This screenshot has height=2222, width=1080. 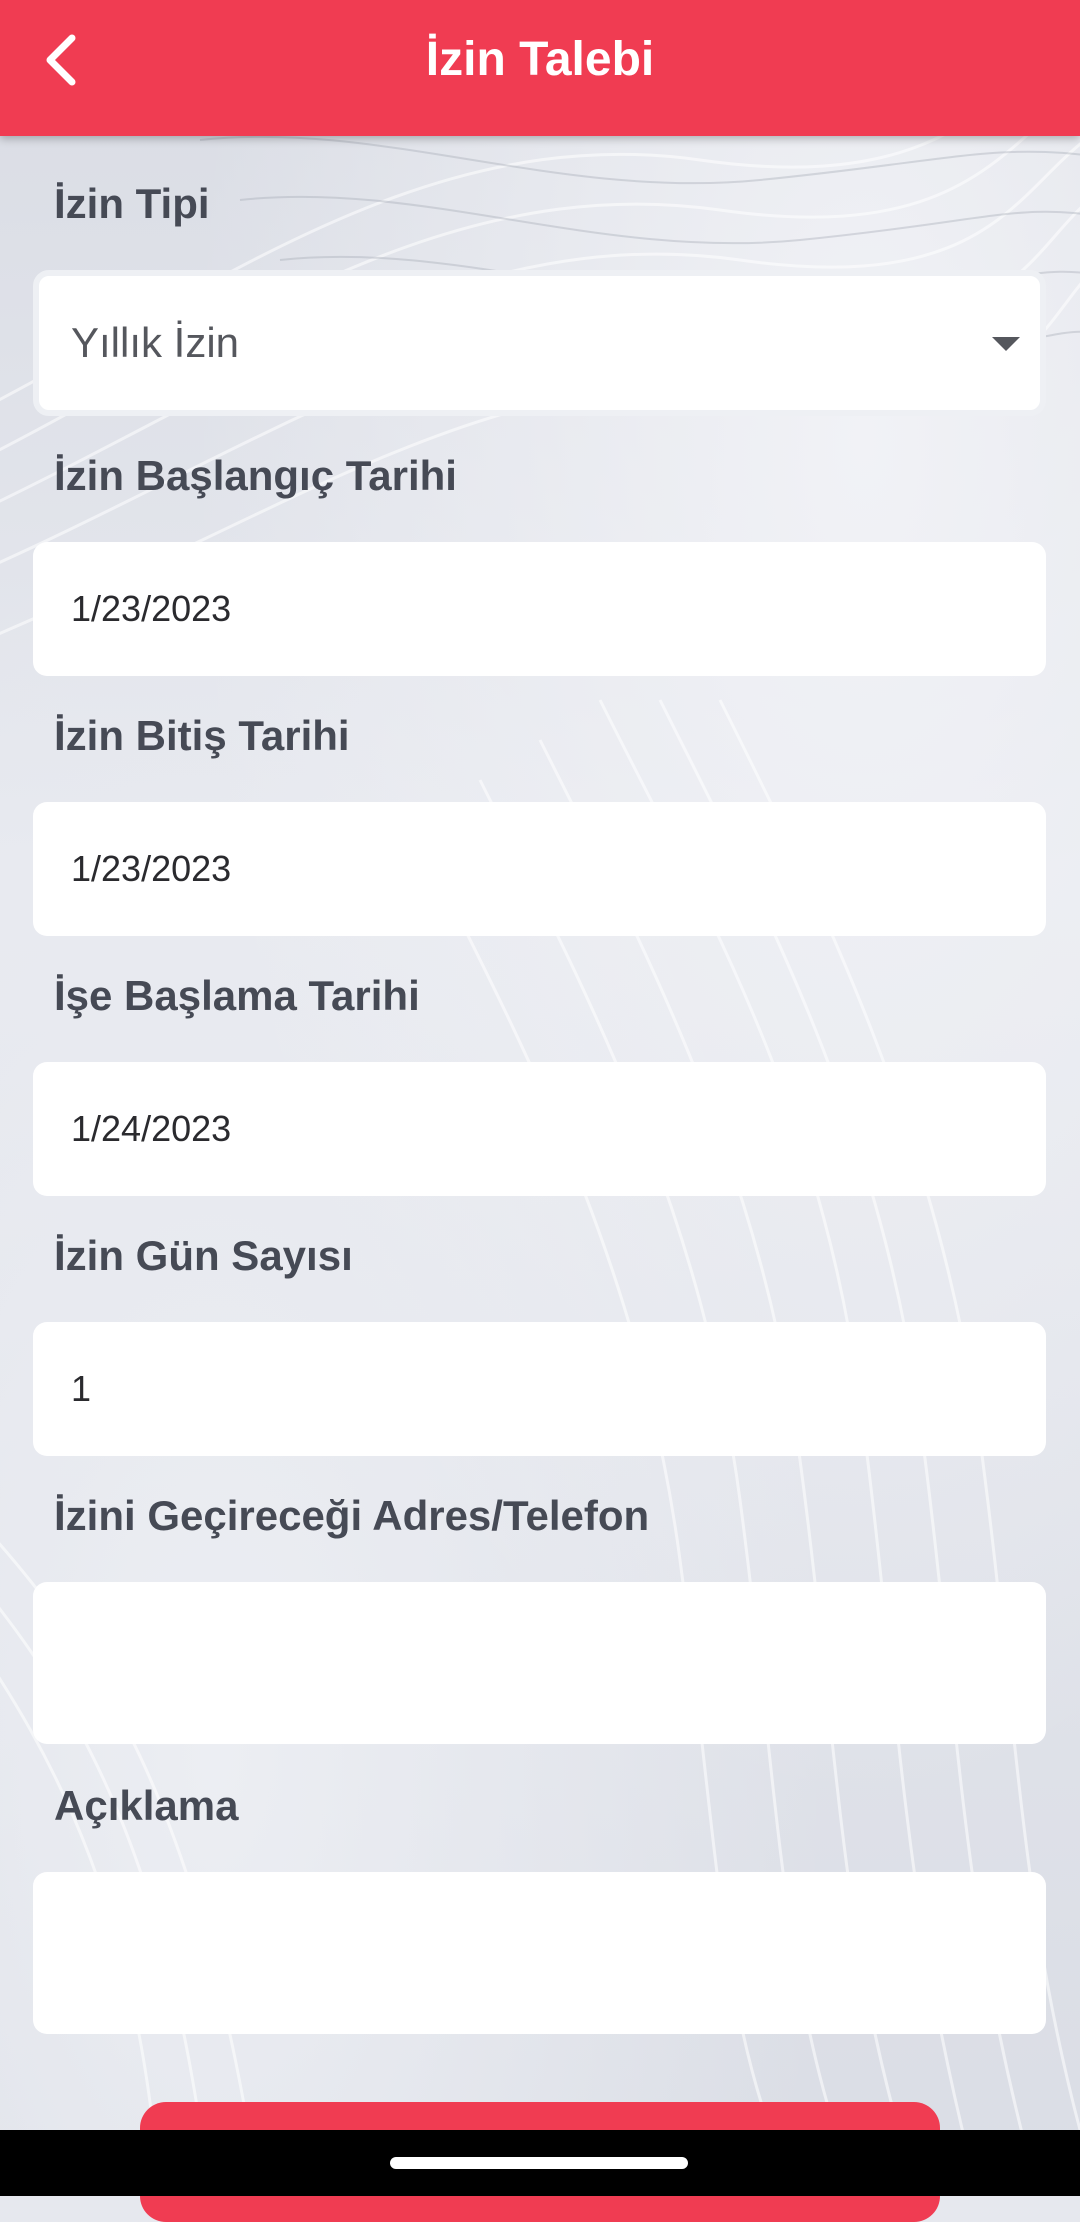 I want to click on start-date-label: İzin Başlangıç Tarihi, so click(x=255, y=475).